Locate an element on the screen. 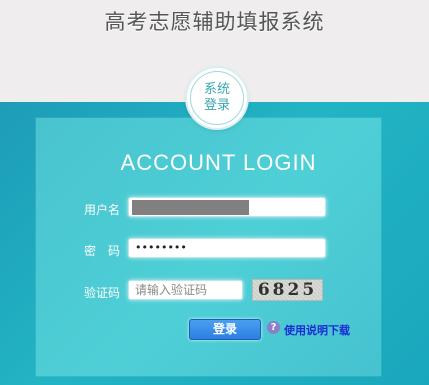  username-field is located at coordinates (227, 207).